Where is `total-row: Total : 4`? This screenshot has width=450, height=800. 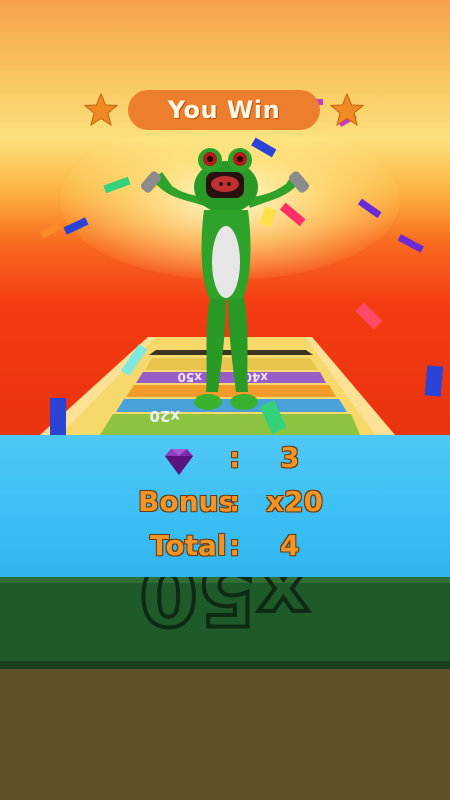
total-row: Total : 4 is located at coordinates (225, 549).